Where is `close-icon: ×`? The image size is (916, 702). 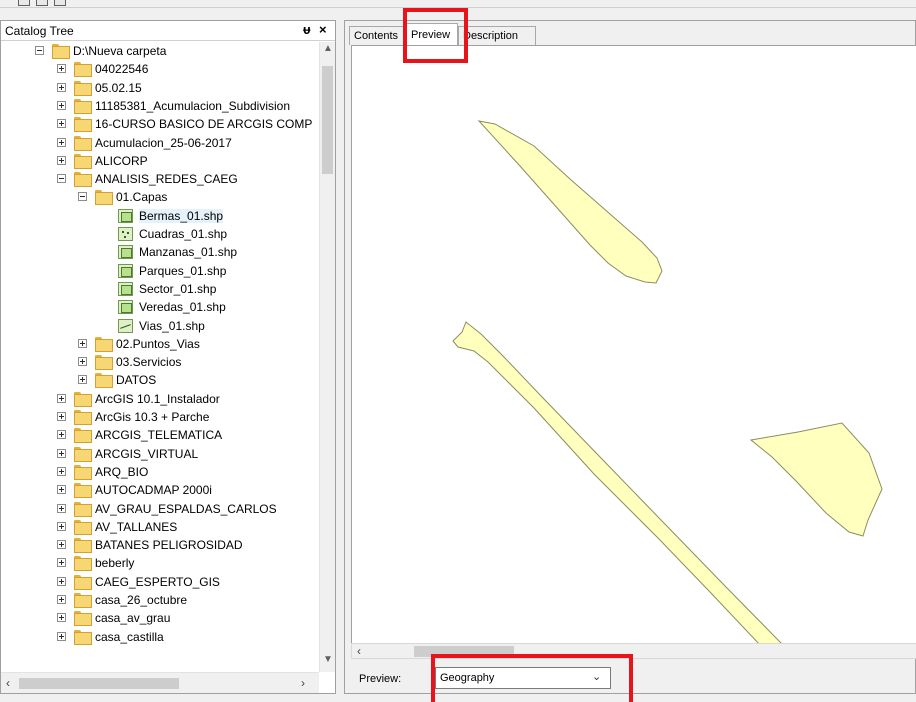 close-icon: × is located at coordinates (323, 29).